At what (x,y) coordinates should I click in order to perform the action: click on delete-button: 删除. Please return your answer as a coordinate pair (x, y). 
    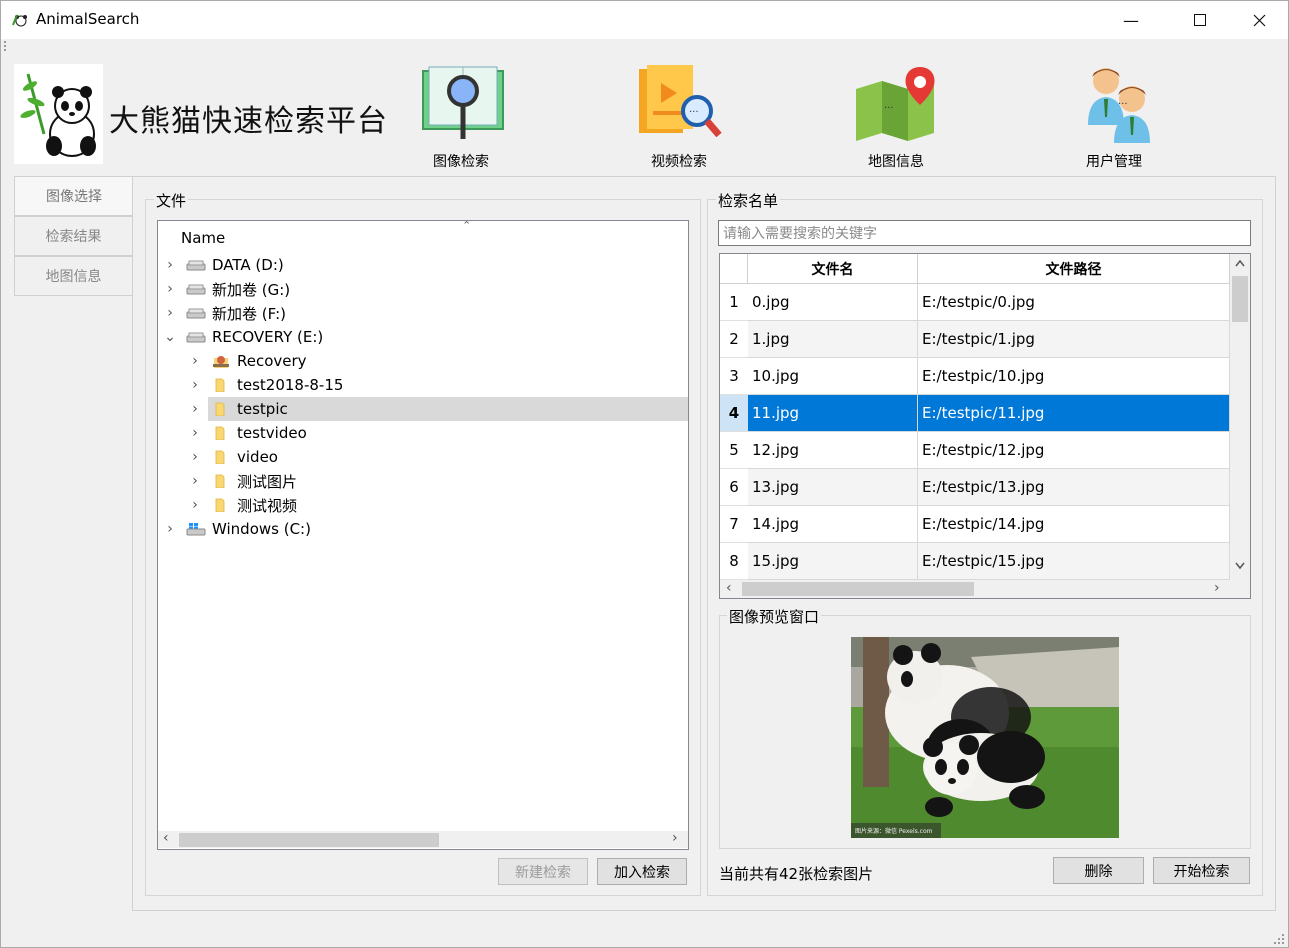
    Looking at the image, I should click on (1098, 870).